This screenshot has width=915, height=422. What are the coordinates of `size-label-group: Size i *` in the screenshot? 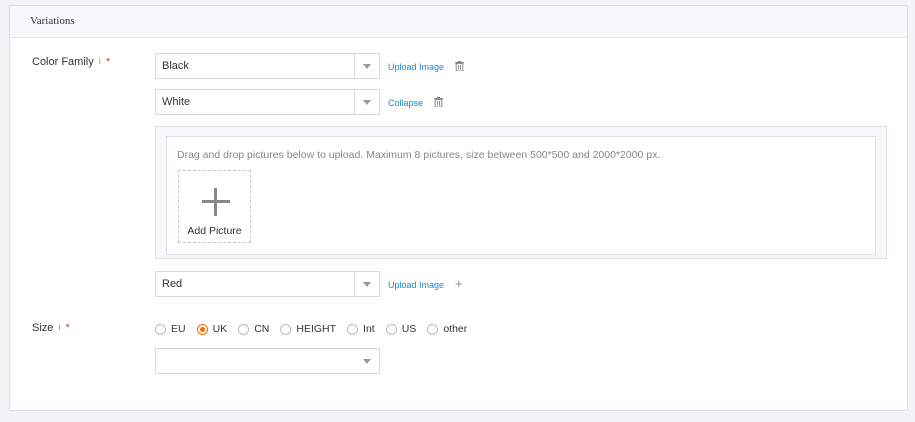 It's located at (51, 328).